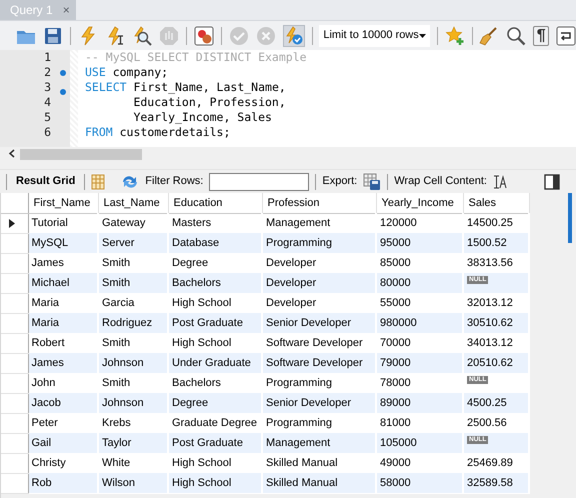 The image size is (576, 498). What do you see at coordinates (319, 283) in the screenshot?
I see `table-cell: Developer` at bounding box center [319, 283].